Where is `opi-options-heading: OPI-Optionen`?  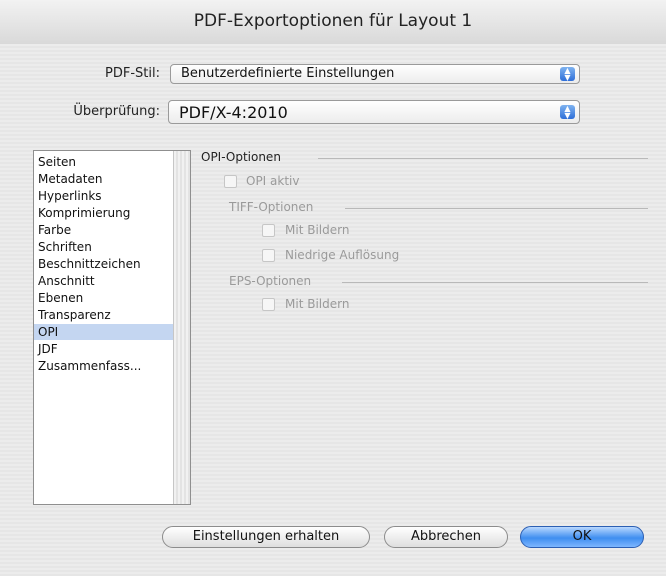 opi-options-heading: OPI-Optionen is located at coordinates (241, 157).